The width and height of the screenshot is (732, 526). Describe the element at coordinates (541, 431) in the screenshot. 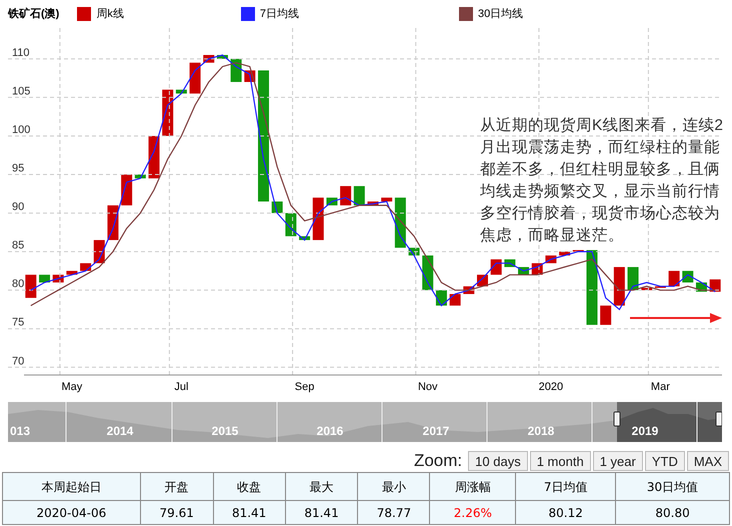

I see `year-label: 2018` at that location.